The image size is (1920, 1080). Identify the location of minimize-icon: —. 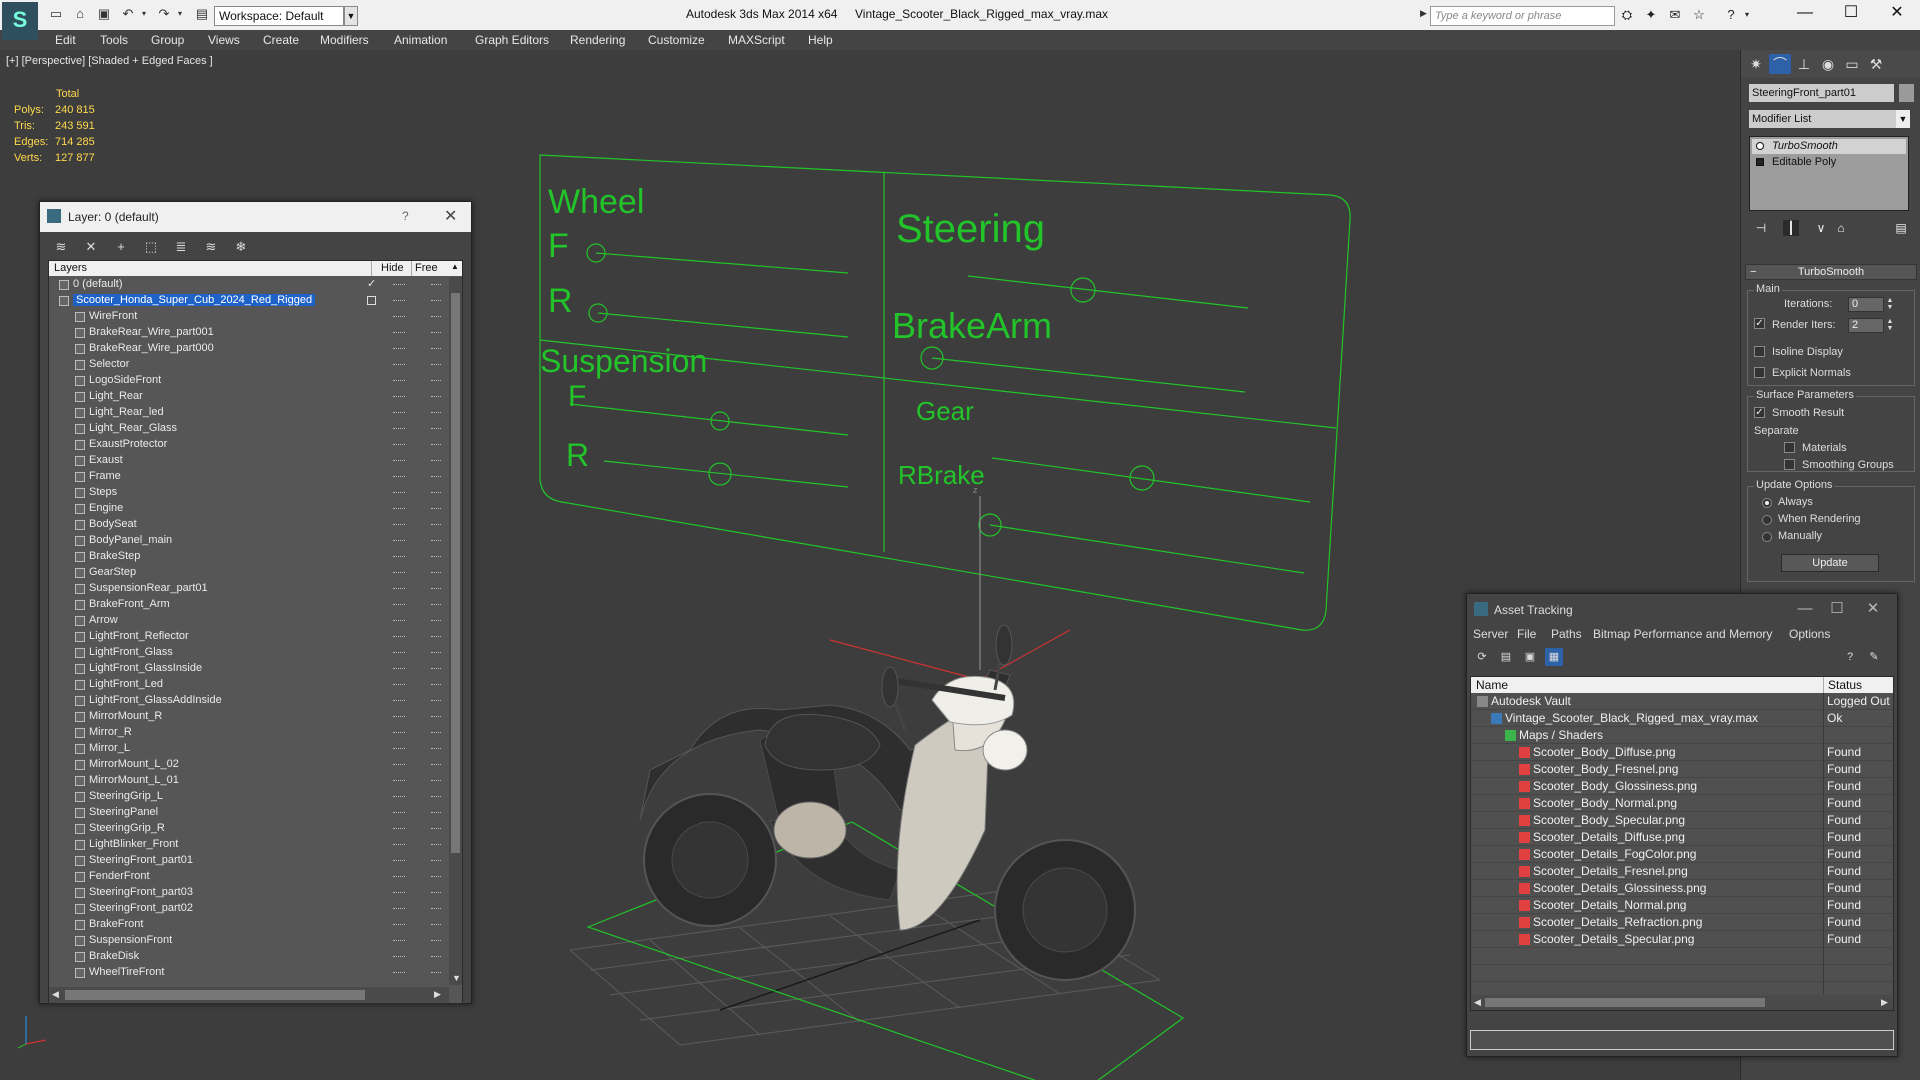
(1805, 15).